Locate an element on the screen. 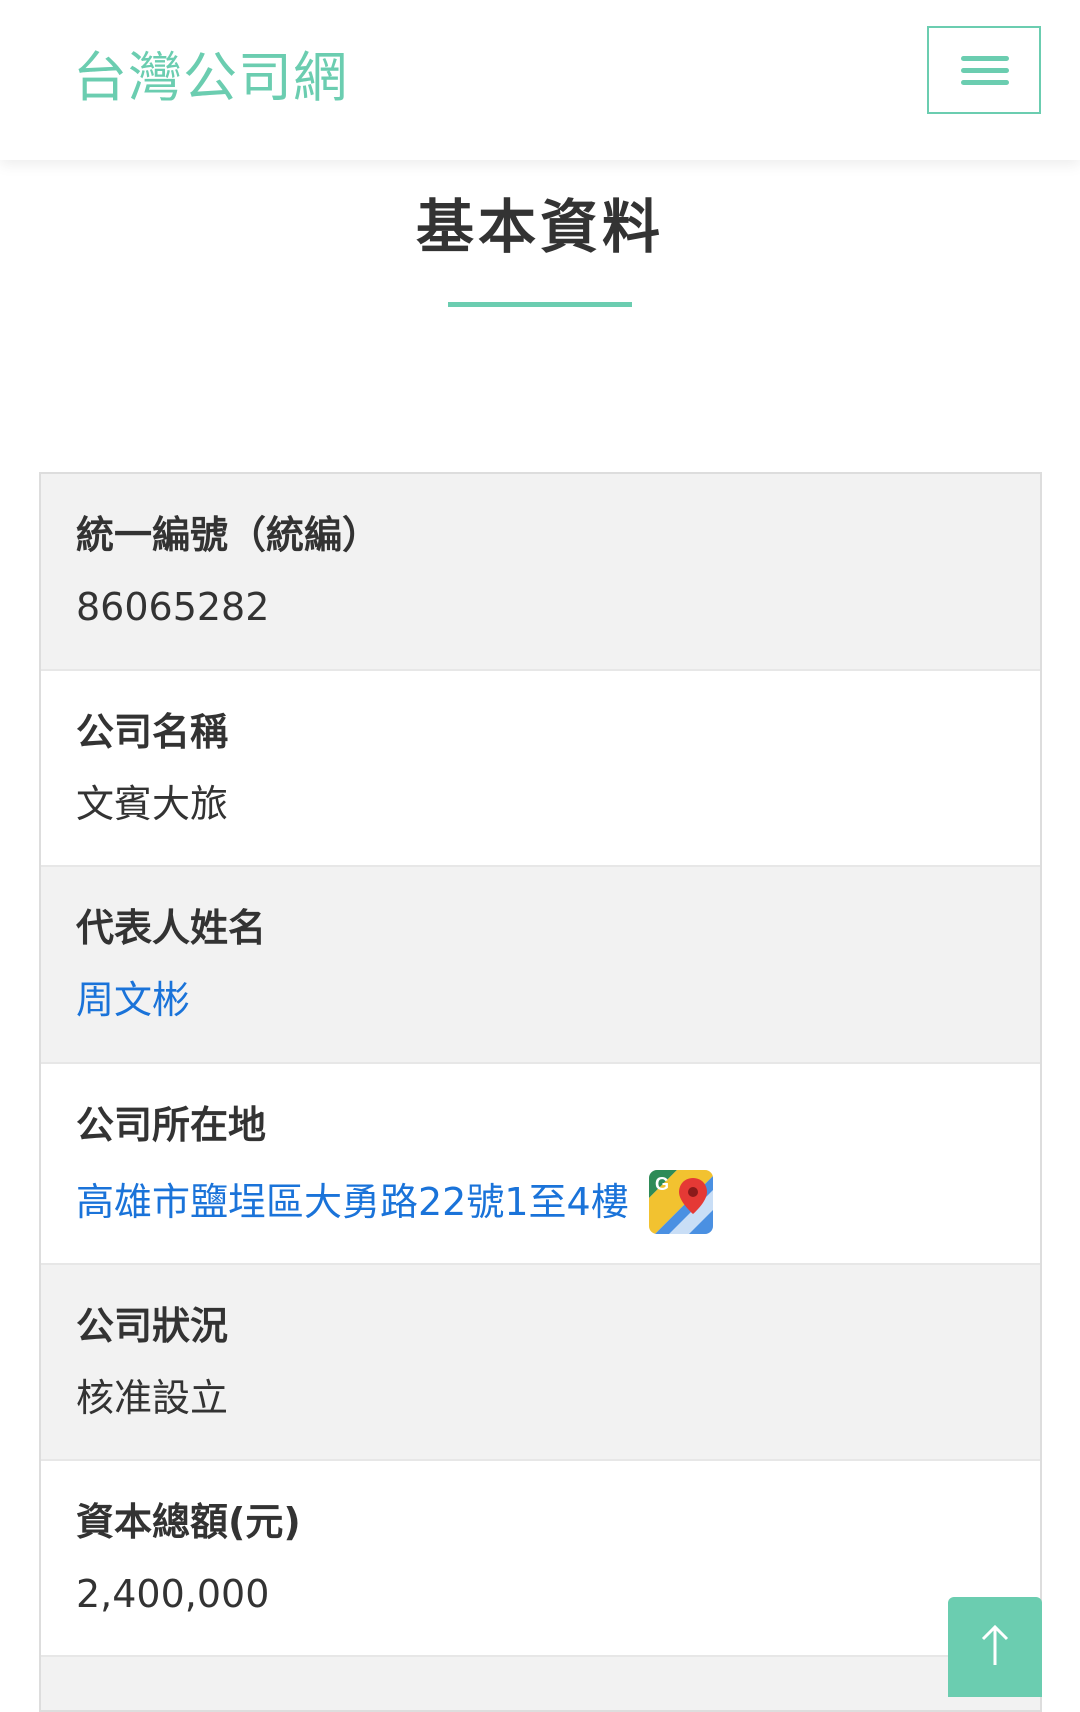 The width and height of the screenshot is (1080, 1712). section-title: 基本資料 is located at coordinates (539, 227).